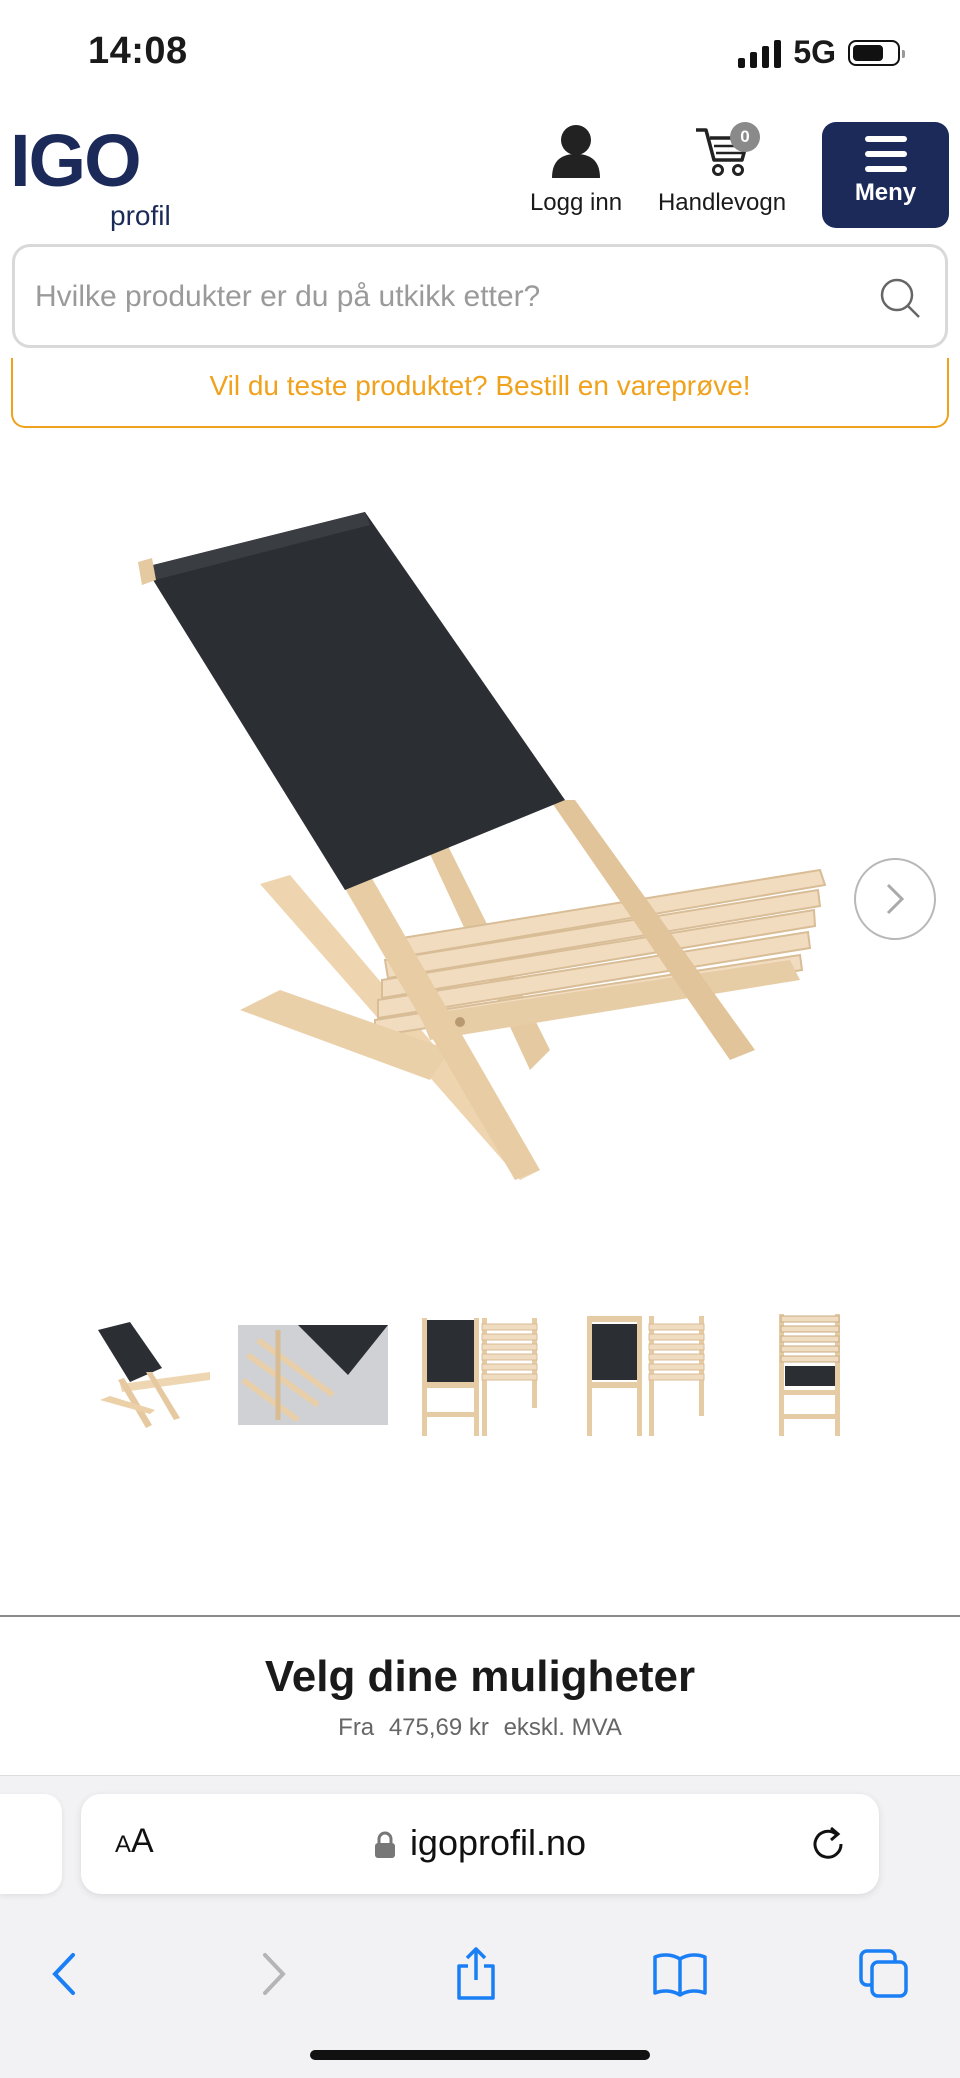  I want to click on user-icon, so click(576, 151).